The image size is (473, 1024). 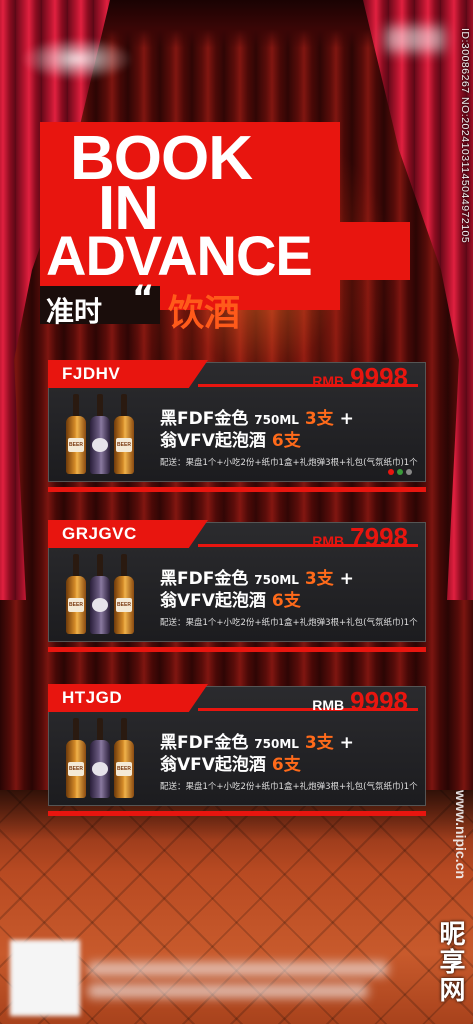 I want to click on subtitle-on-time: 准时, so click(x=74, y=311).